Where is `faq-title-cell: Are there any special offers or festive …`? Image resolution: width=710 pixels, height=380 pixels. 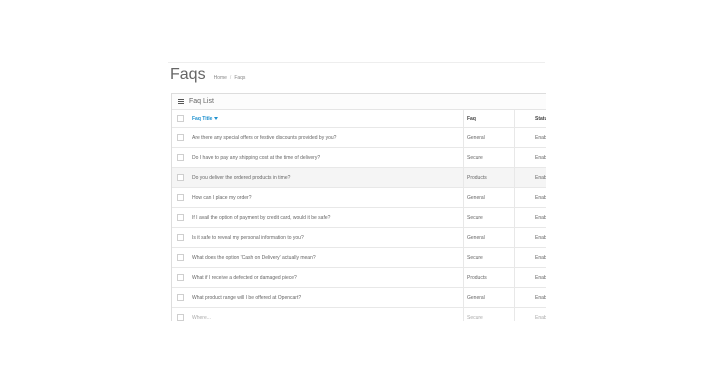
faq-title-cell: Are there any special offers or festive … is located at coordinates (325, 137).